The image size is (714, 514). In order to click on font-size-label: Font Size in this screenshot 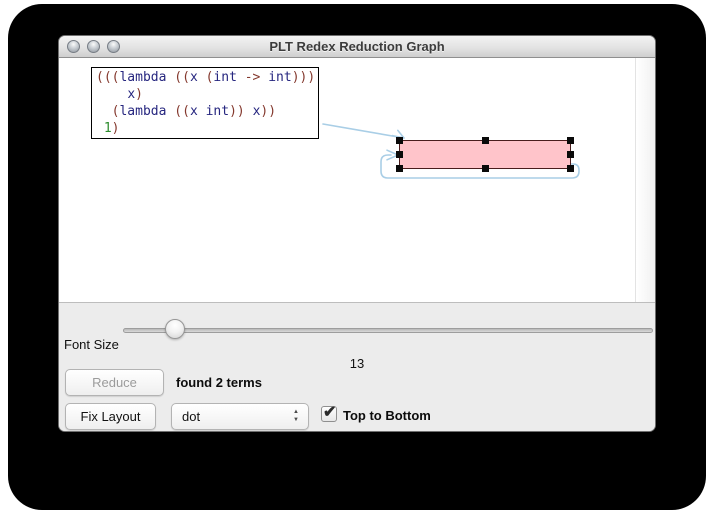, I will do `click(91, 344)`.